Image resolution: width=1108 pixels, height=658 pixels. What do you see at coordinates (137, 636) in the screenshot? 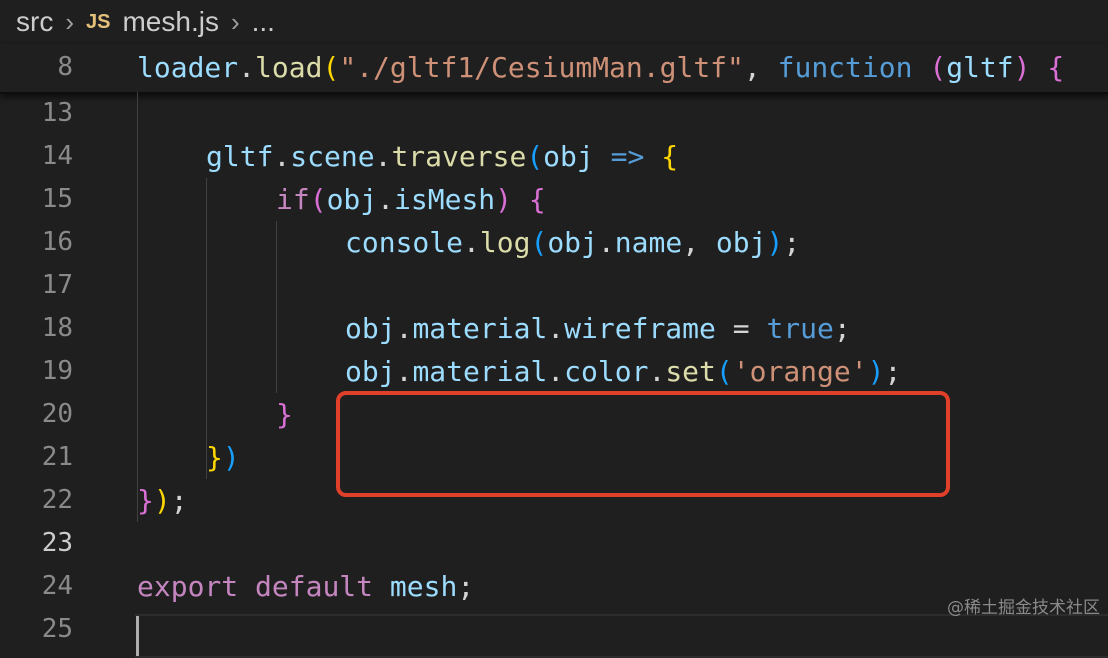
I see `text-cursor` at bounding box center [137, 636].